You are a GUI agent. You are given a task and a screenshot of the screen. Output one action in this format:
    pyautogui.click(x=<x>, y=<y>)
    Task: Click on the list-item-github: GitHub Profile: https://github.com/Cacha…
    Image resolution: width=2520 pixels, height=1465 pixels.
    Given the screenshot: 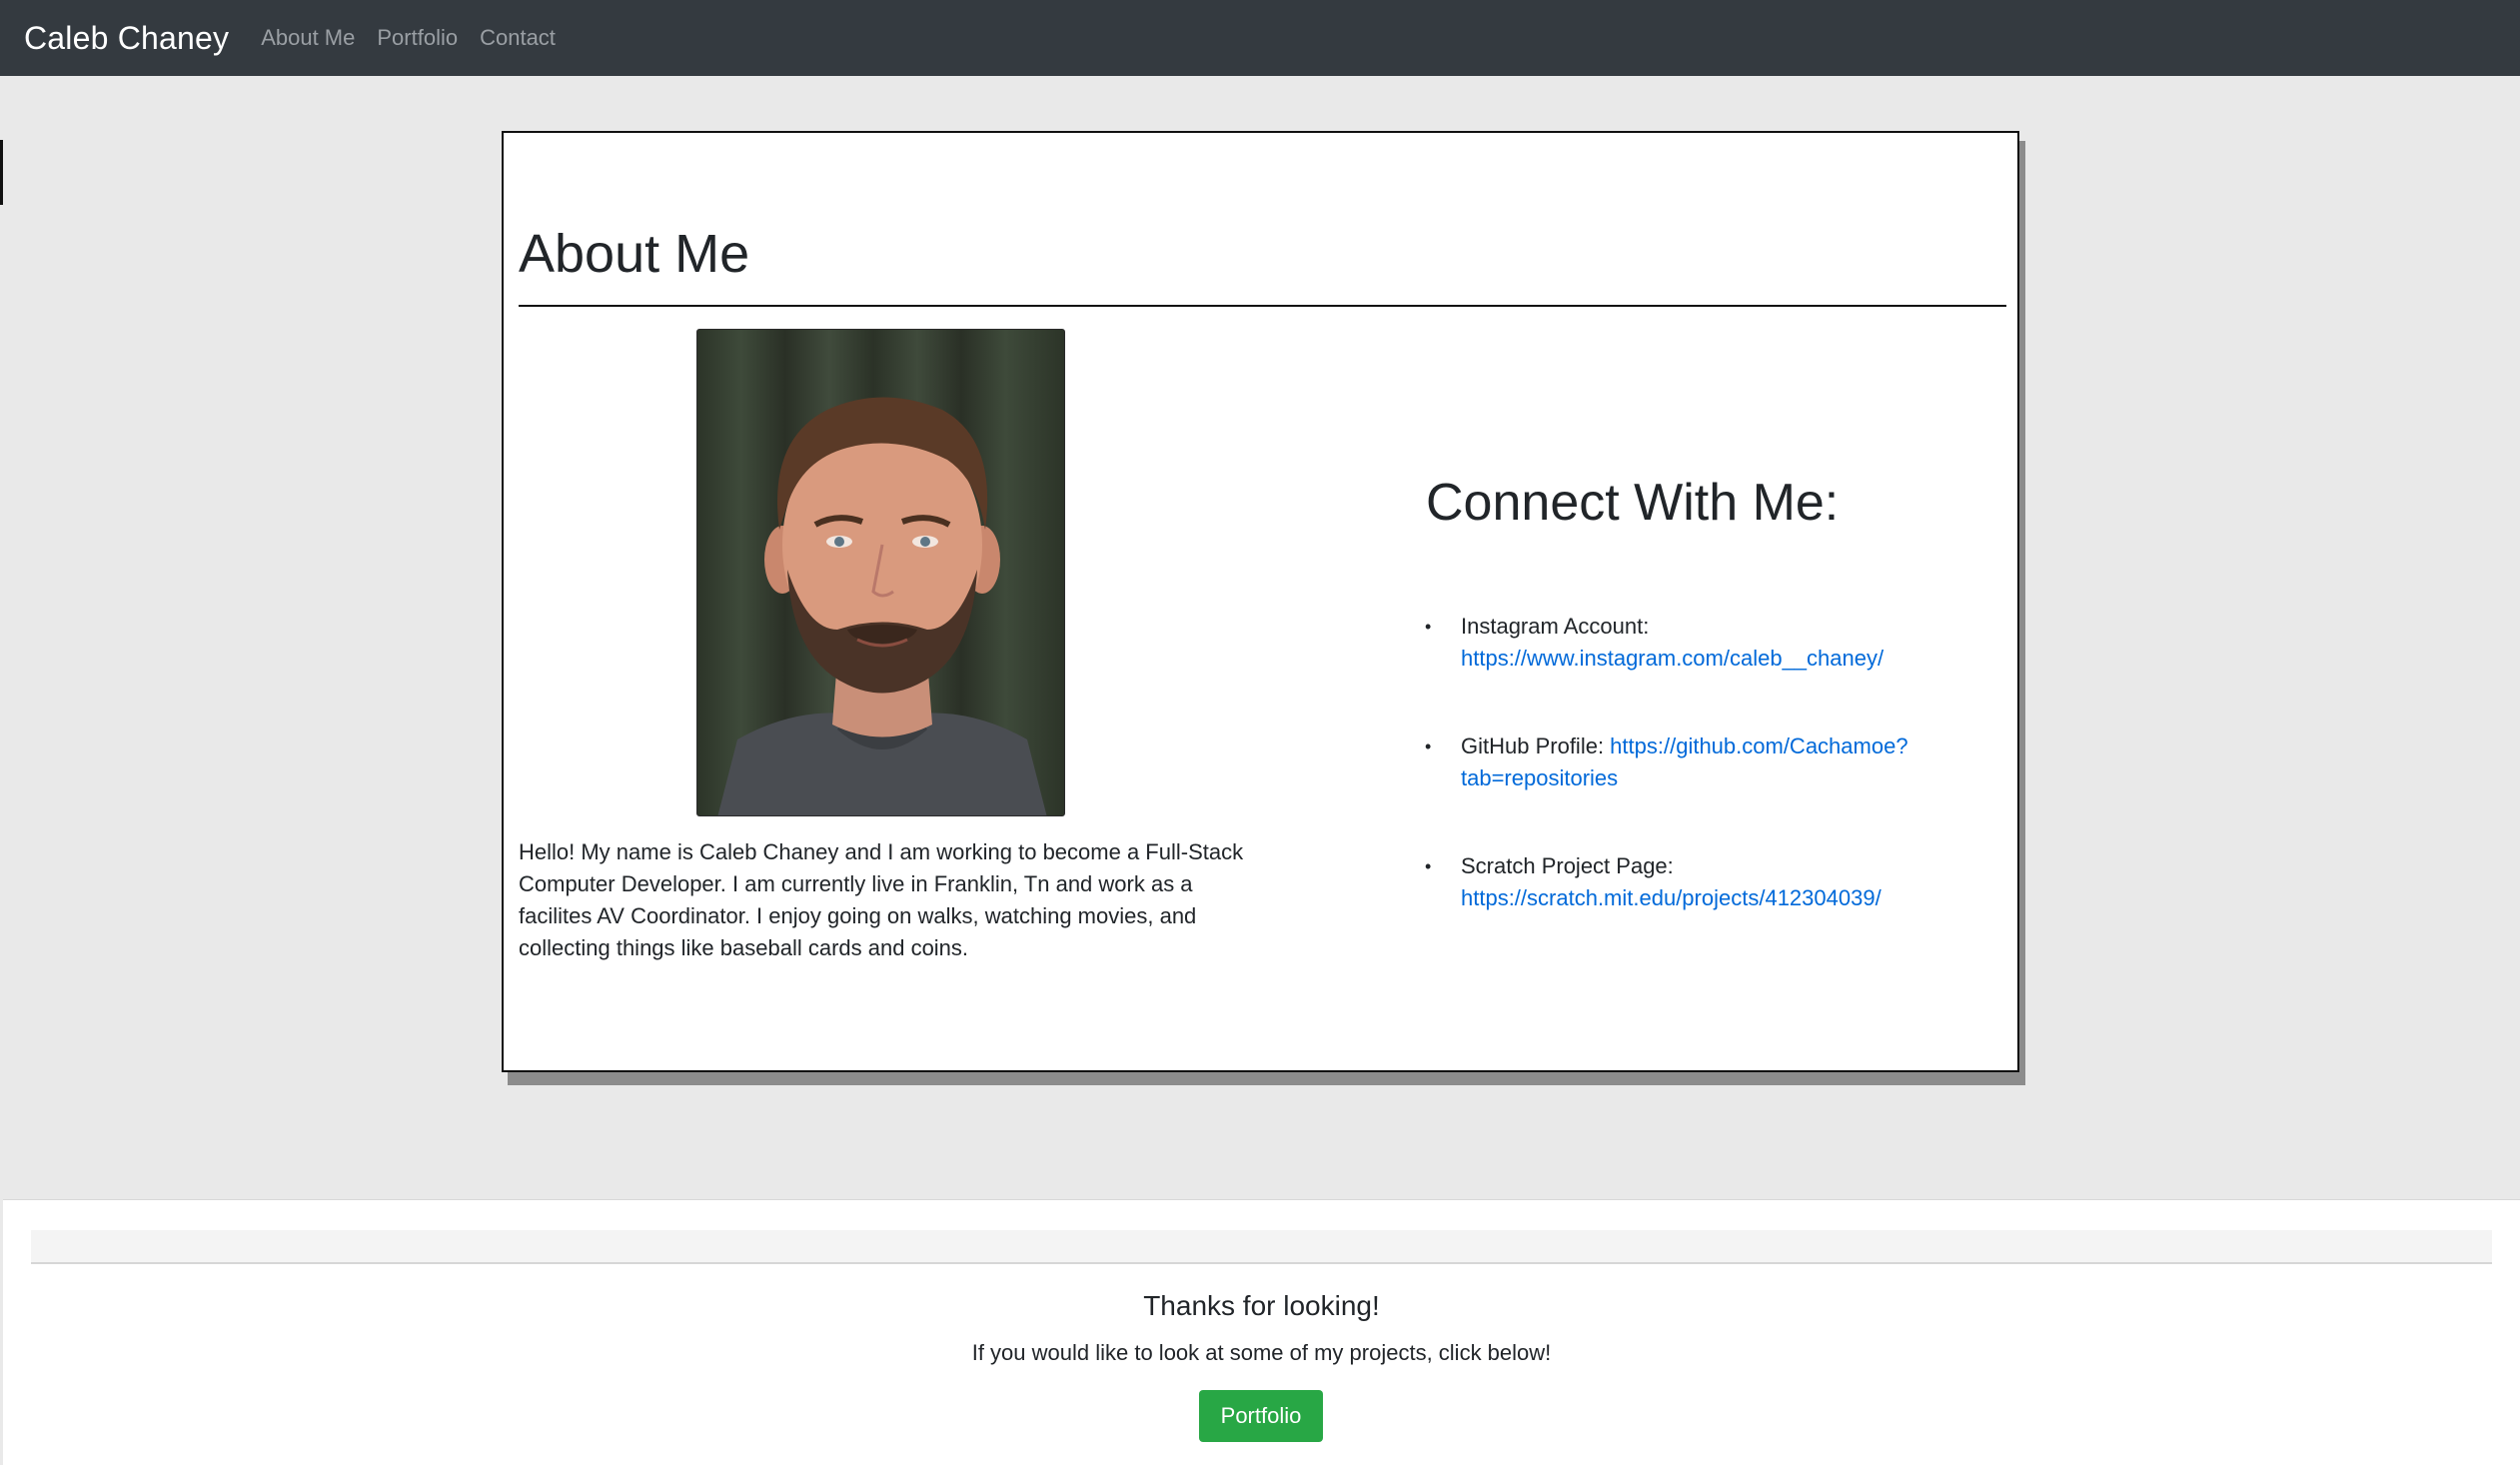 What is the action you would take?
    pyautogui.click(x=1693, y=762)
    